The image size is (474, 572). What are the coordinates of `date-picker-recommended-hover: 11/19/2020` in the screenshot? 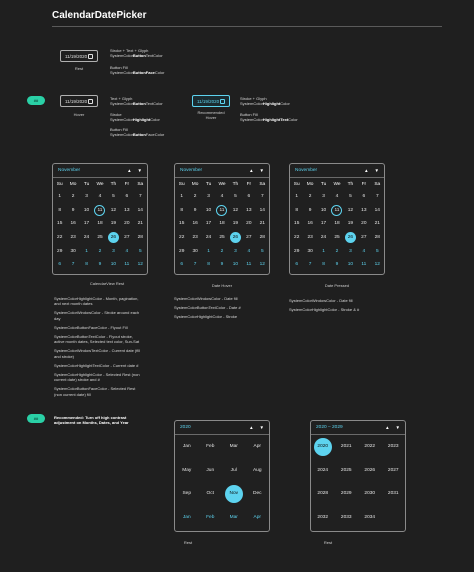 It's located at (211, 101).